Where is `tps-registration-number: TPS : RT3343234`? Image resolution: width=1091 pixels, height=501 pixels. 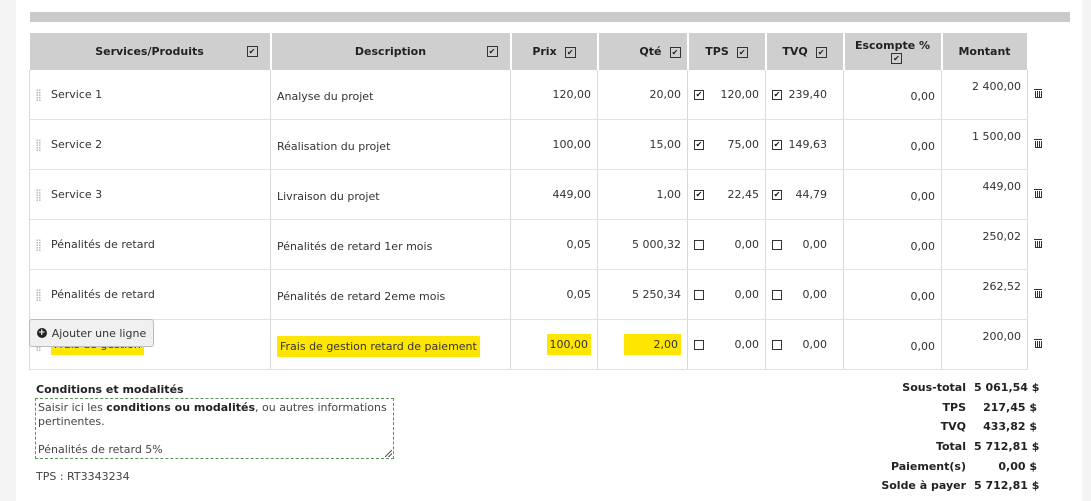
tps-registration-number: TPS : RT3343234 is located at coordinates (83, 476).